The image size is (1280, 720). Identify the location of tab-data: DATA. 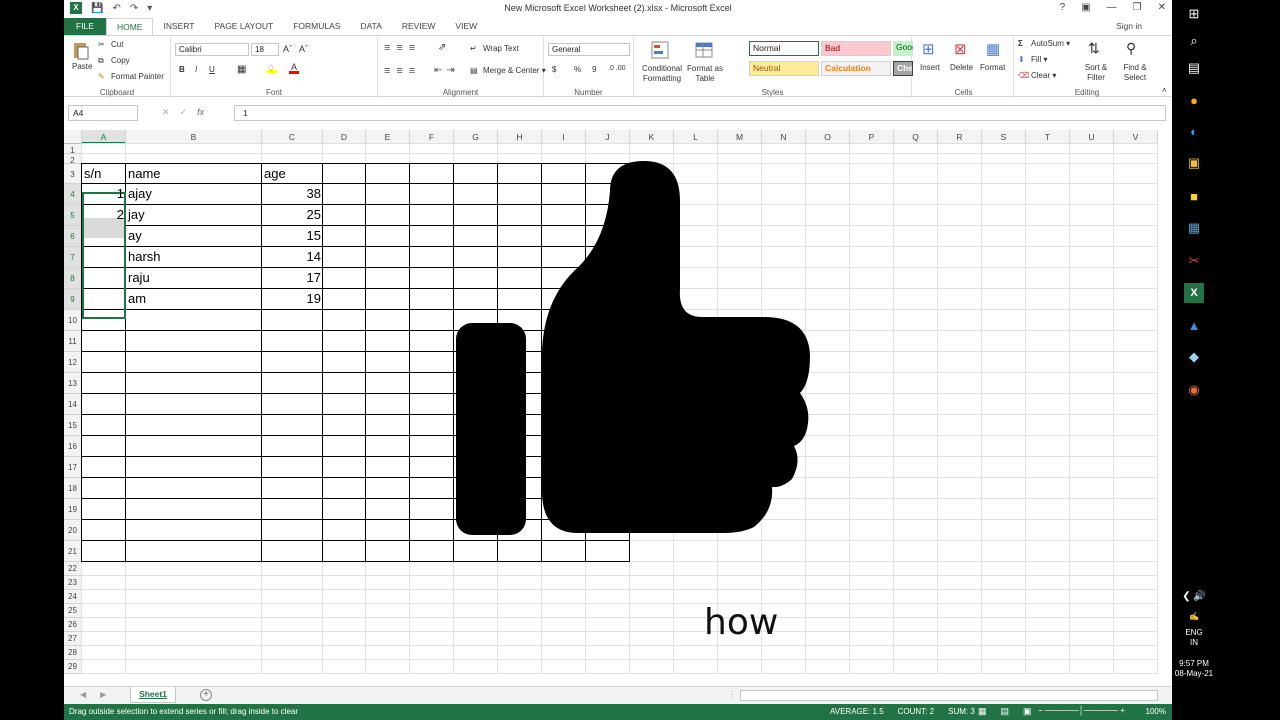
(370, 26).